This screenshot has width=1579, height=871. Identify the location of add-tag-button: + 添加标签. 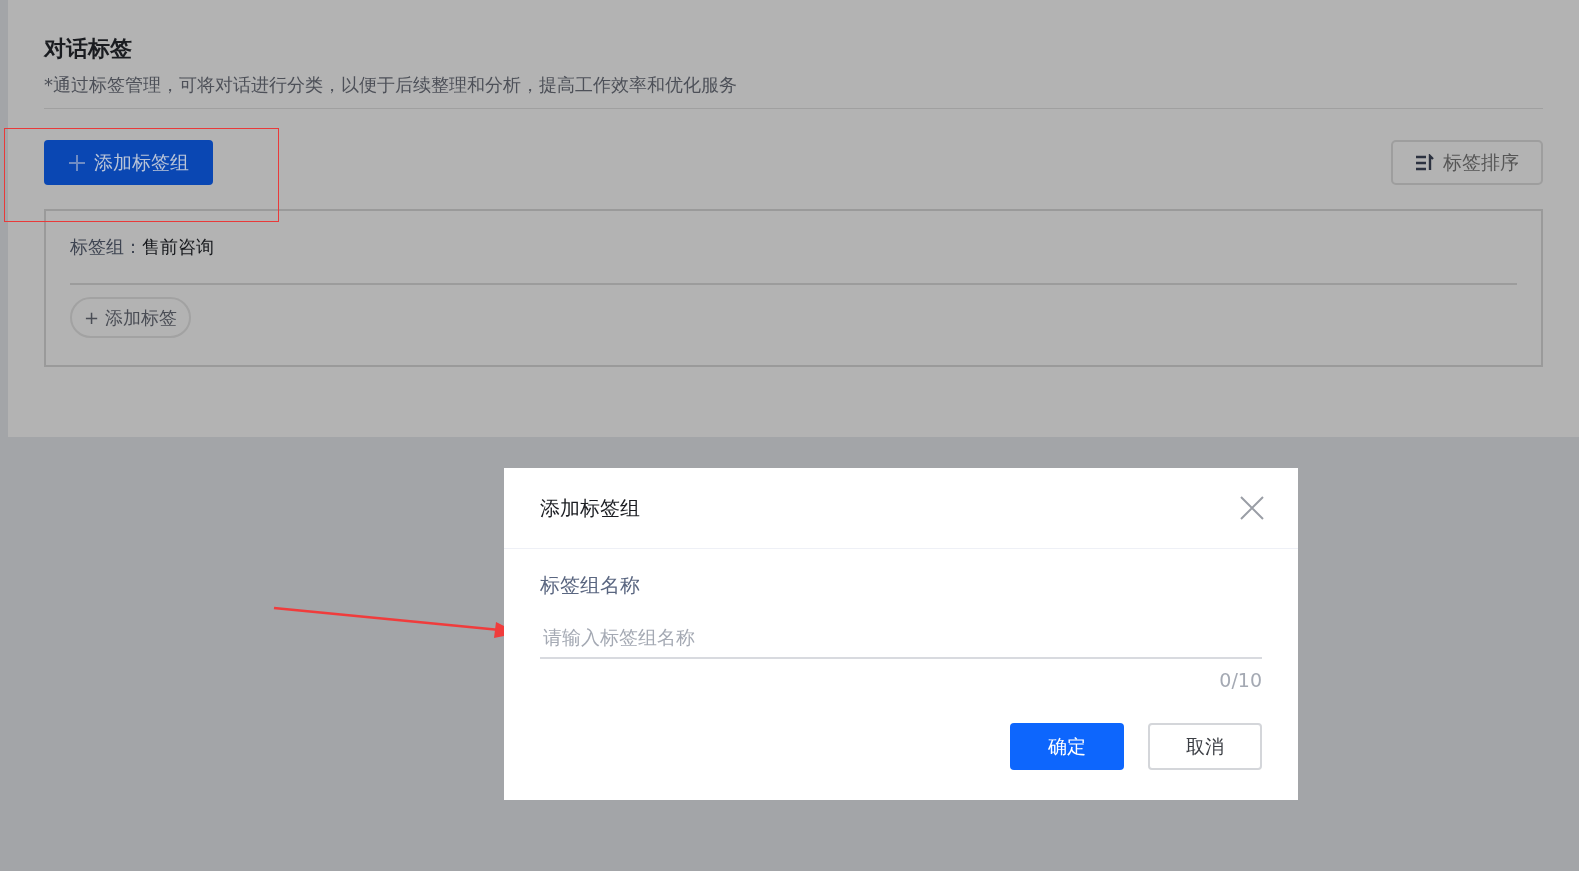
(130, 317).